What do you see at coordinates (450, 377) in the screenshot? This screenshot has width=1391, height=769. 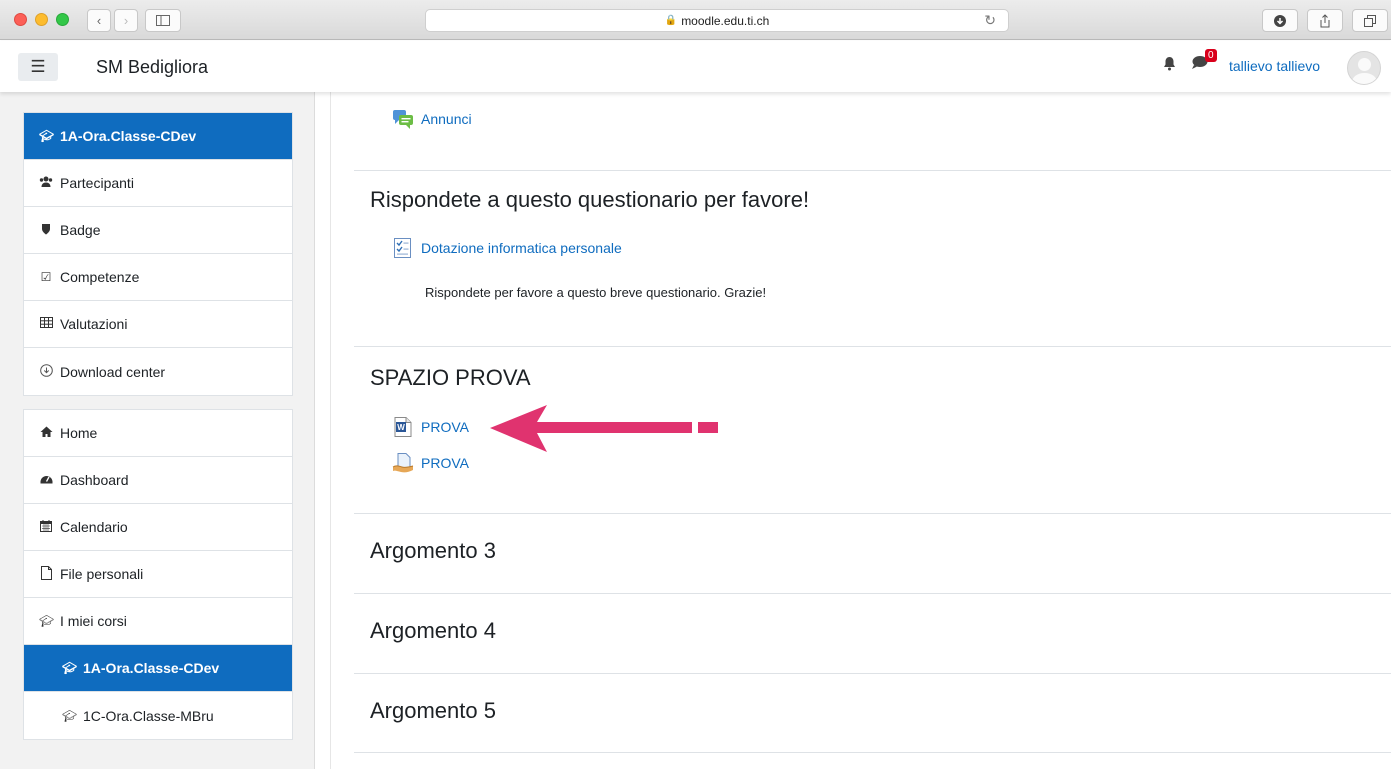 I see `section-title: SPAZIO PROVA` at bounding box center [450, 377].